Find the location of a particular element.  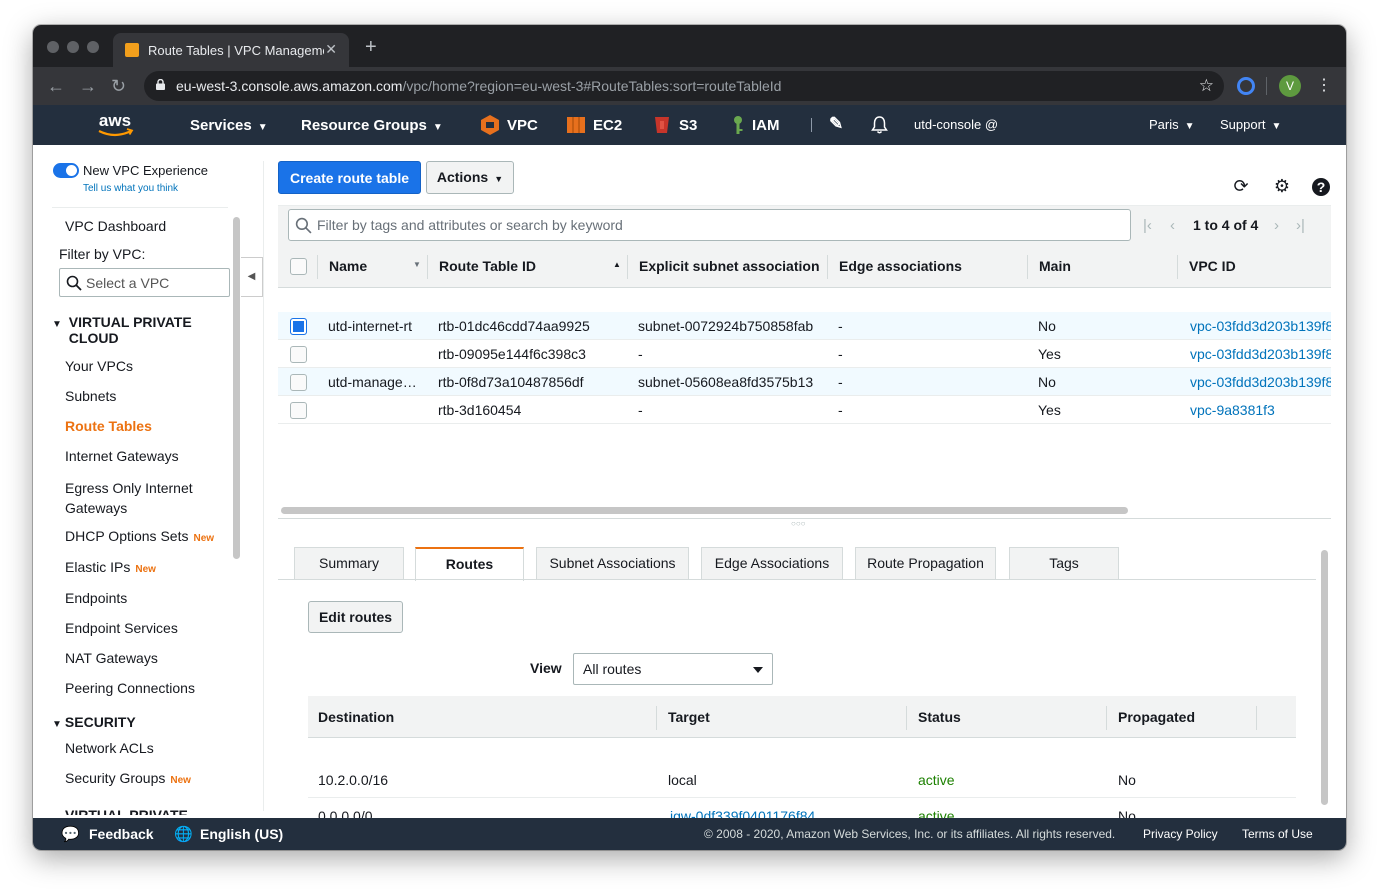

sidebar-item-endpoint-services: Endpoint Services is located at coordinates (121, 628).